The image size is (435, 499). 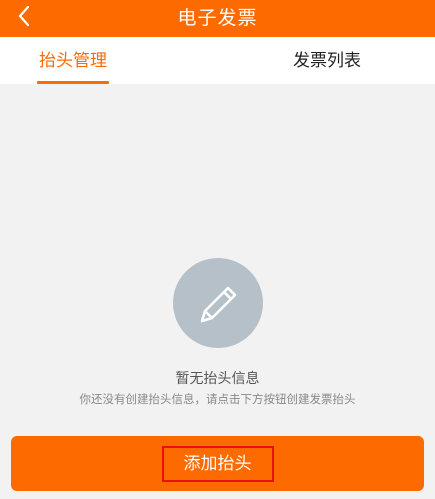 I want to click on add-title-button: 添加抬头, so click(x=217, y=463).